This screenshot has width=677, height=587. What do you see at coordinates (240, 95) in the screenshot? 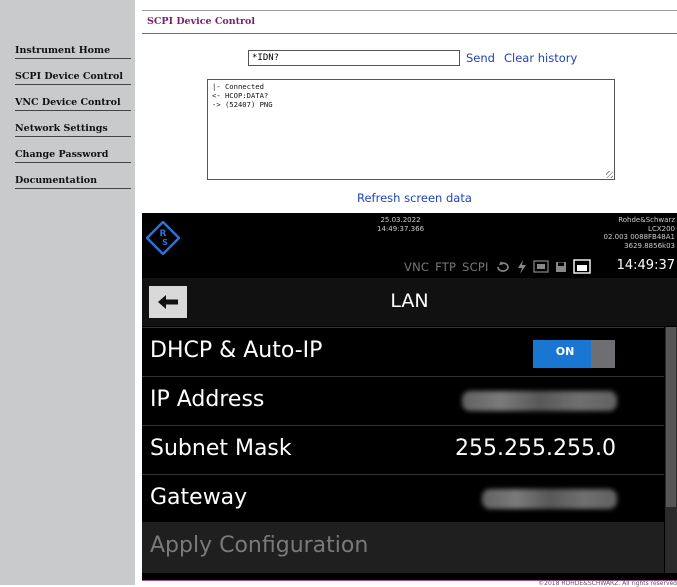
I see `console-line: <- HCOP:DATA?` at bounding box center [240, 95].